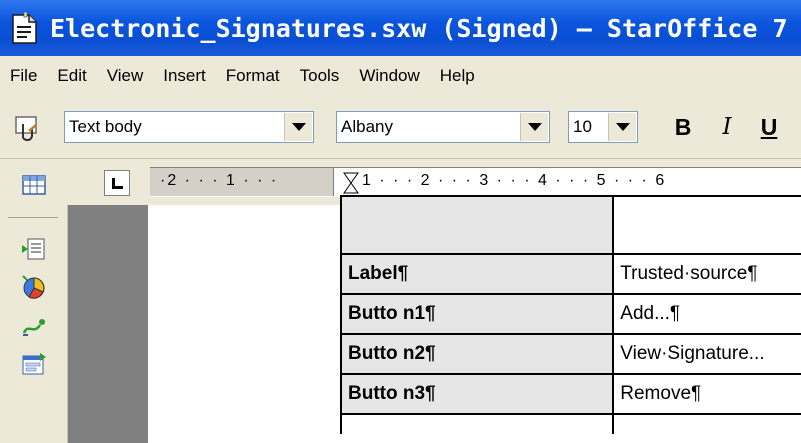  I want to click on italic-button: I, so click(727, 127).